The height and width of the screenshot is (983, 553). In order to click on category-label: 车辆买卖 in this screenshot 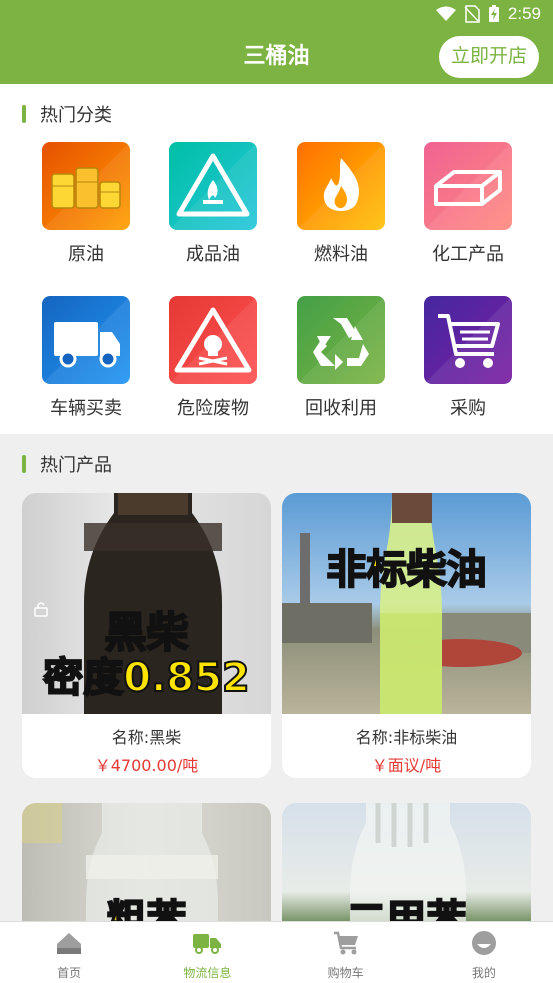, I will do `click(86, 408)`.